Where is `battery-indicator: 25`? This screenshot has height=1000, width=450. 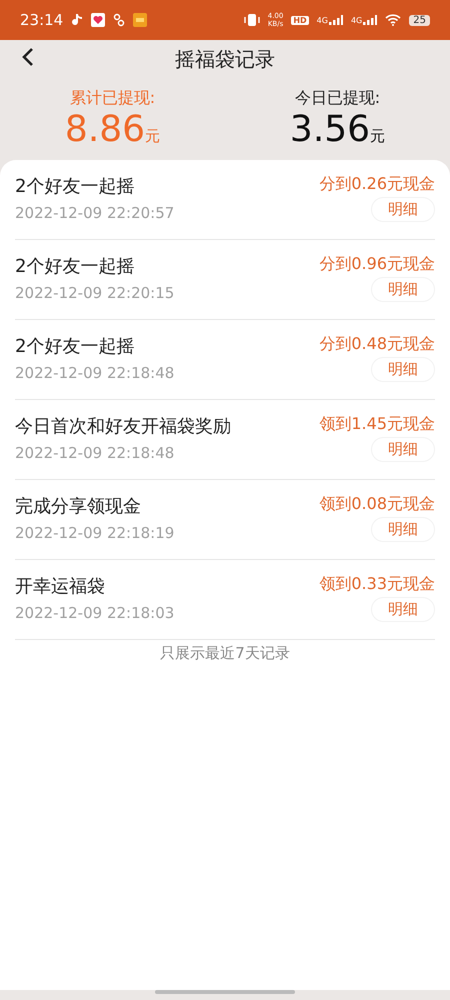
battery-indicator: 25 is located at coordinates (419, 20).